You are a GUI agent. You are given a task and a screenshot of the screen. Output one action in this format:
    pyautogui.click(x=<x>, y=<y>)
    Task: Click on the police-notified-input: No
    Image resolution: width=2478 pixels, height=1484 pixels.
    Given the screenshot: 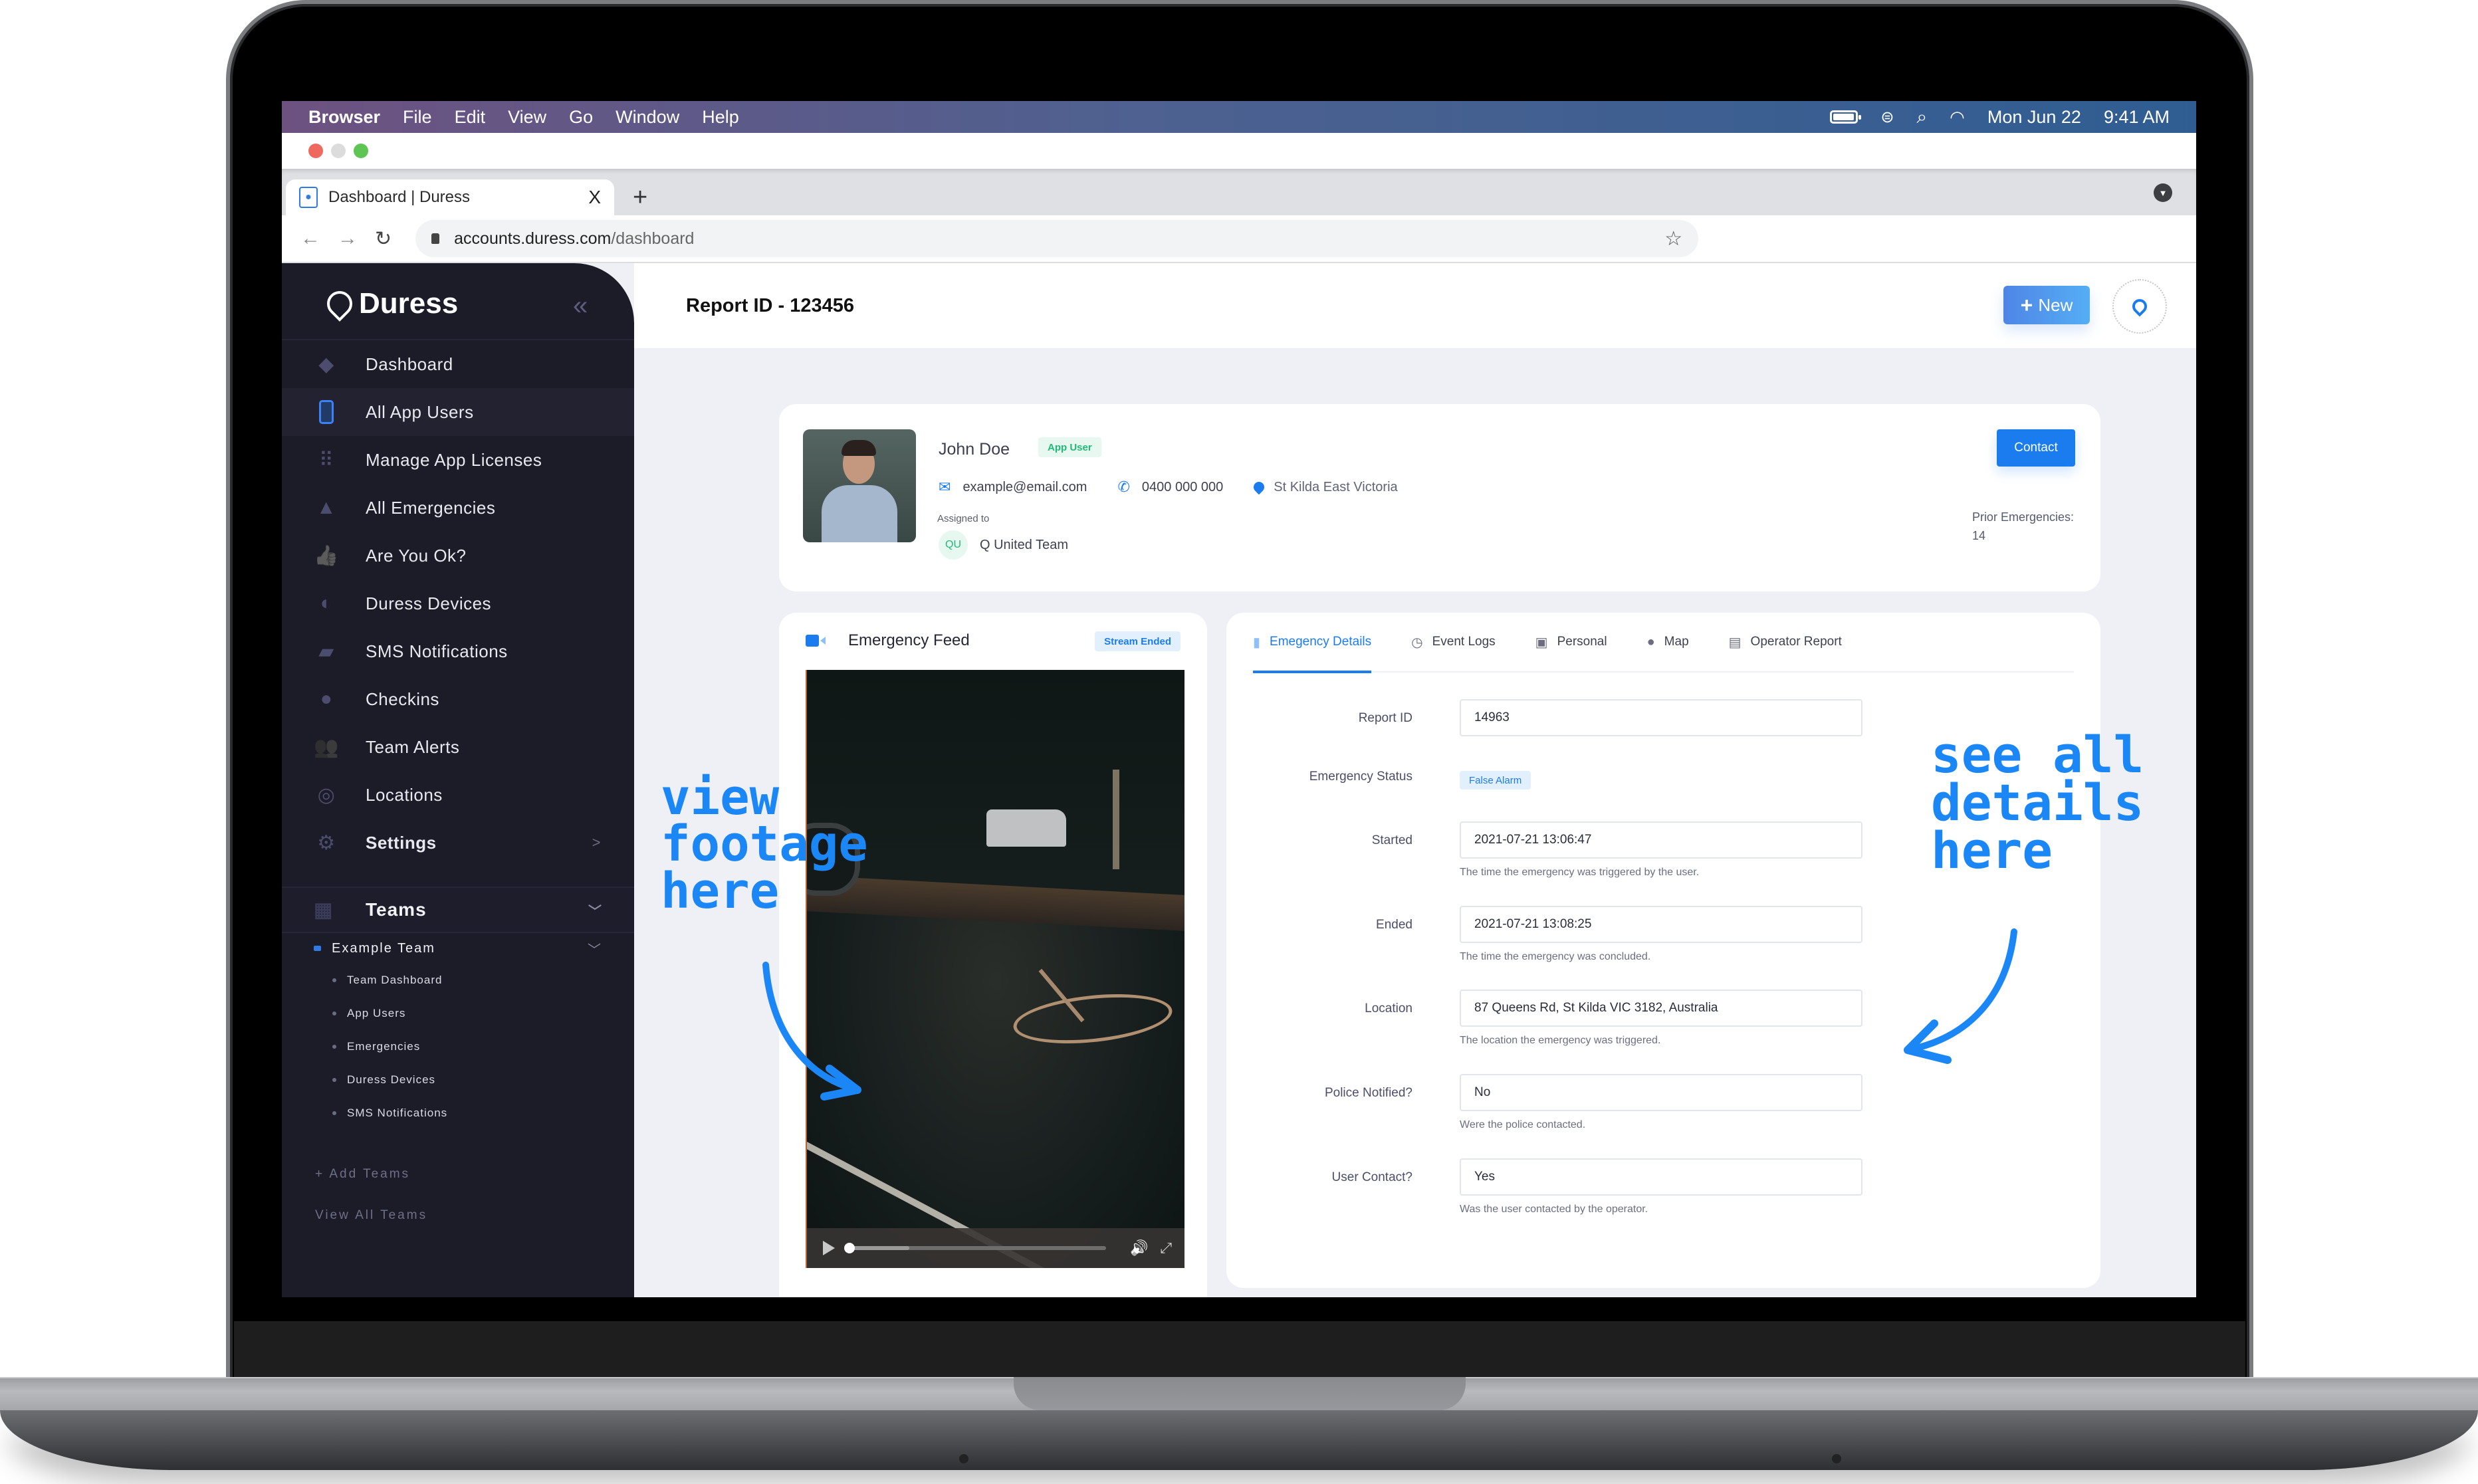 What is the action you would take?
    pyautogui.click(x=1661, y=1092)
    